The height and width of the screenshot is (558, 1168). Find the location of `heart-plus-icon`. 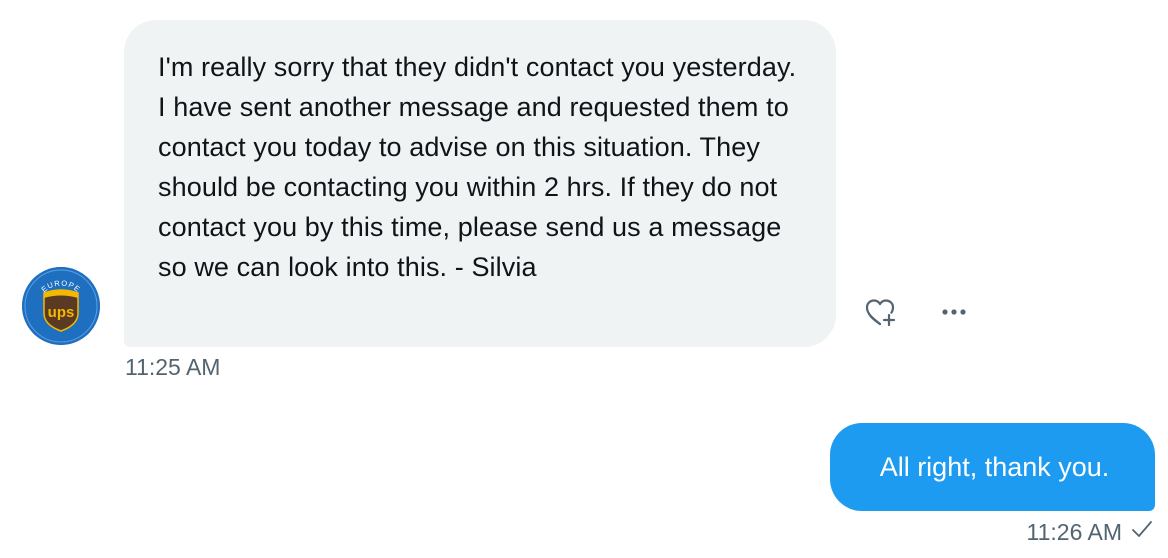

heart-plus-icon is located at coordinates (880, 314).